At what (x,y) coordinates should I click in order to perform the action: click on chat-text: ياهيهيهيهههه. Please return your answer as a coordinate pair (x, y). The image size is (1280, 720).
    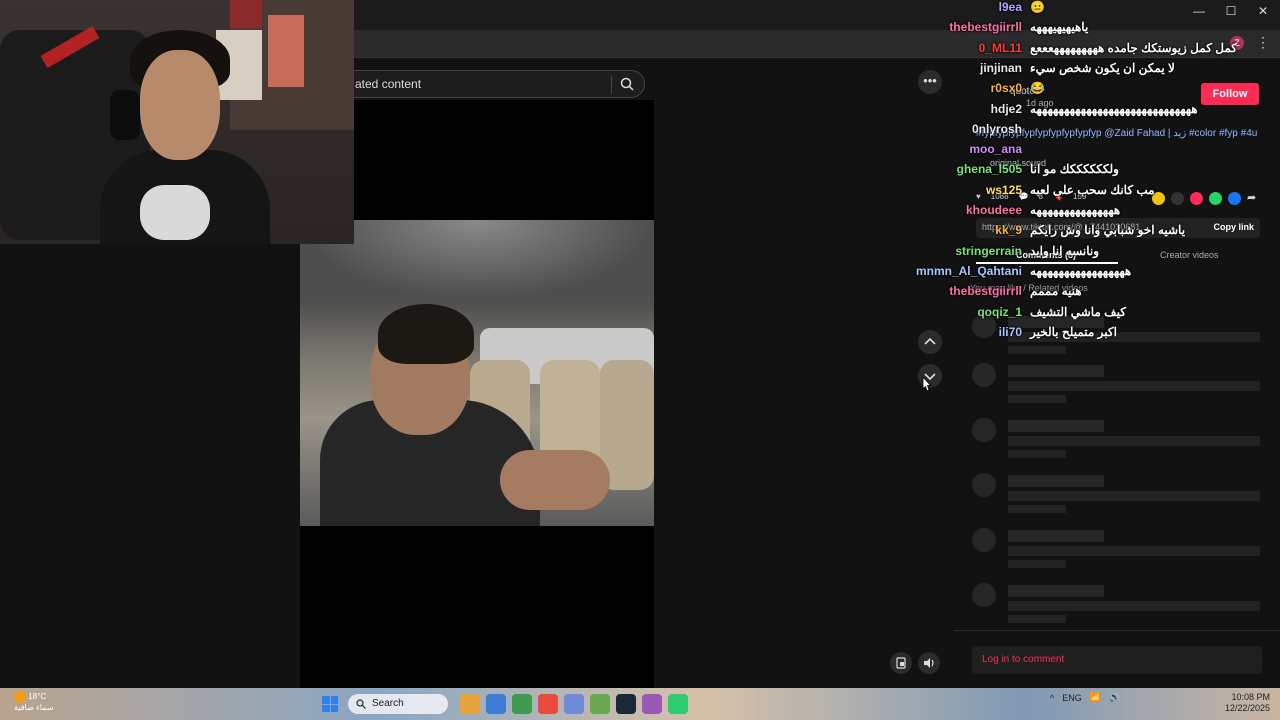
    Looking at the image, I should click on (1059, 27).